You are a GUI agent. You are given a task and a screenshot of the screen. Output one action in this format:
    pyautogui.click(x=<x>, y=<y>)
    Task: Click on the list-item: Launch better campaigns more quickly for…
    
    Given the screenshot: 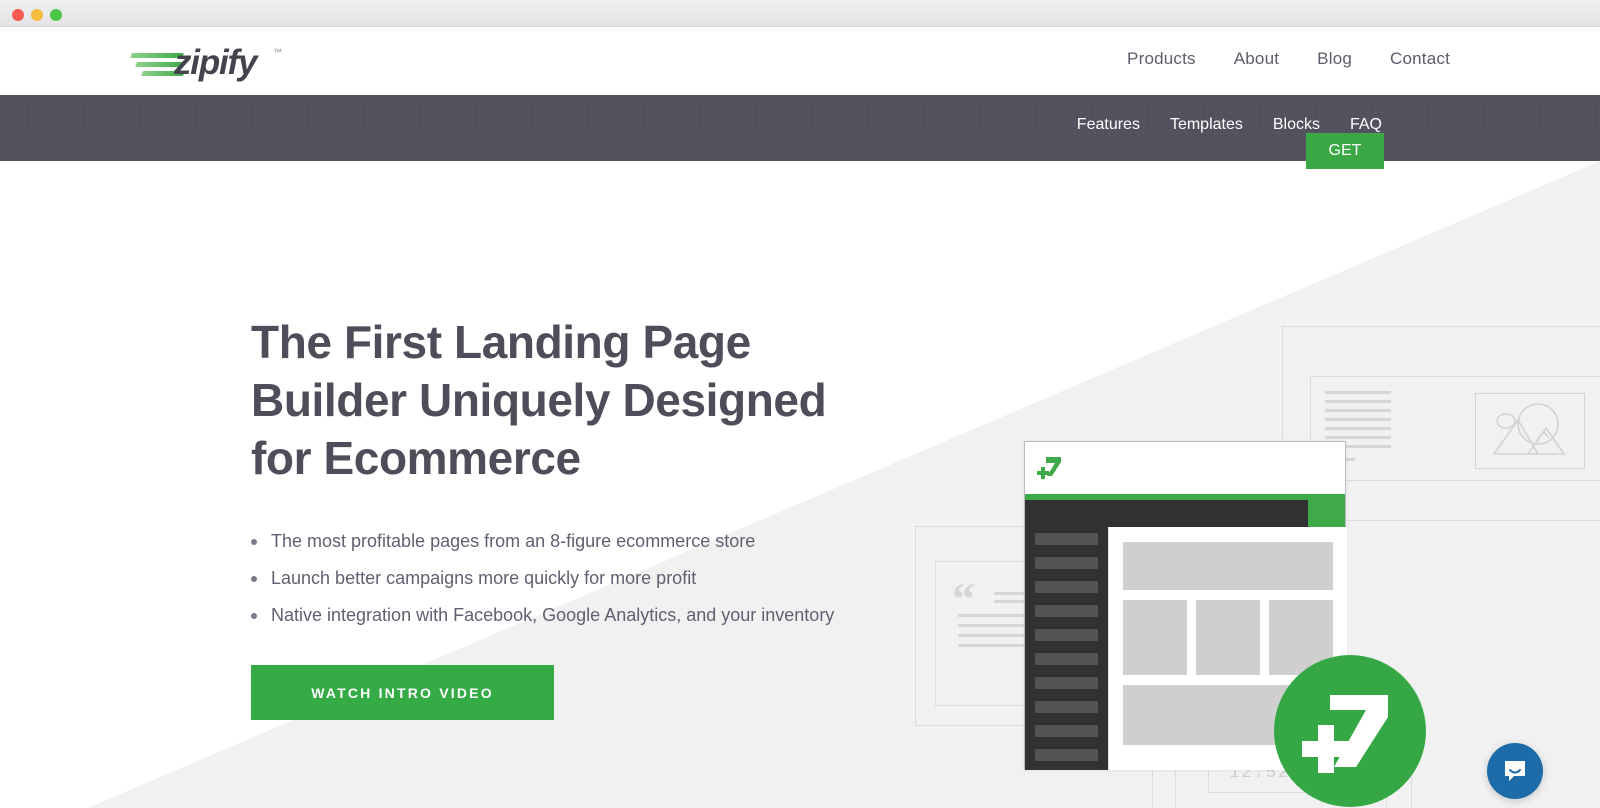 What is the action you would take?
    pyautogui.click(x=571, y=578)
    